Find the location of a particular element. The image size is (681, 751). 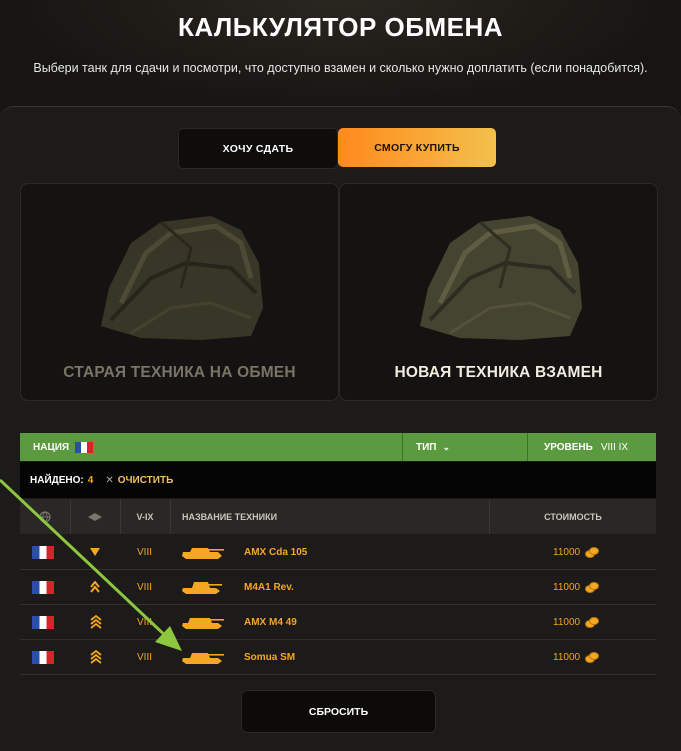

table-row: VIII M4A1 Rev. 11000 is located at coordinates (338, 587).